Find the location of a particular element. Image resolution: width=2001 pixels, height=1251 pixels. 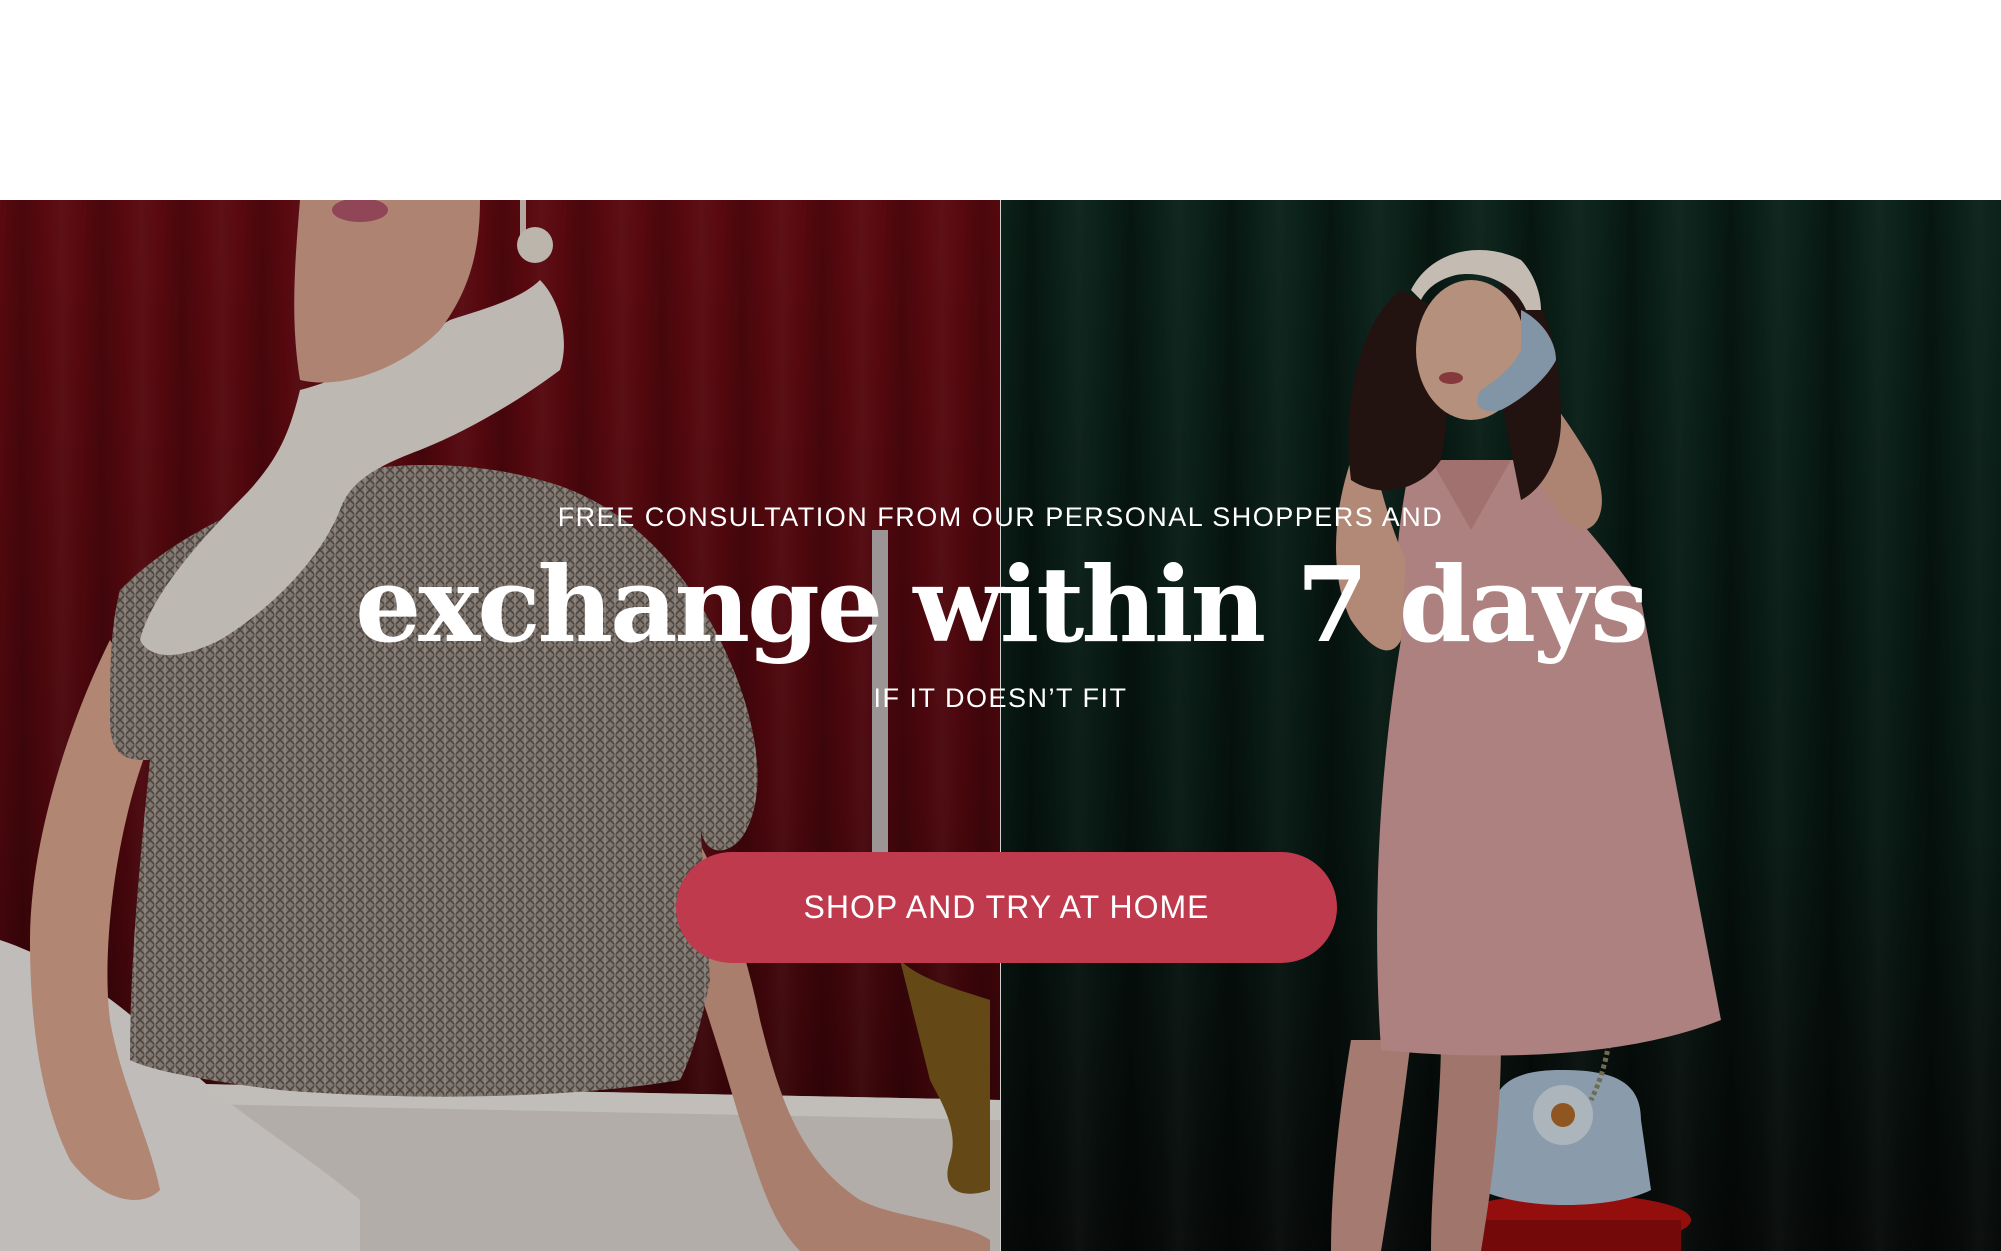

hero-headline: exchange within 7 days is located at coordinates (1002, 604).